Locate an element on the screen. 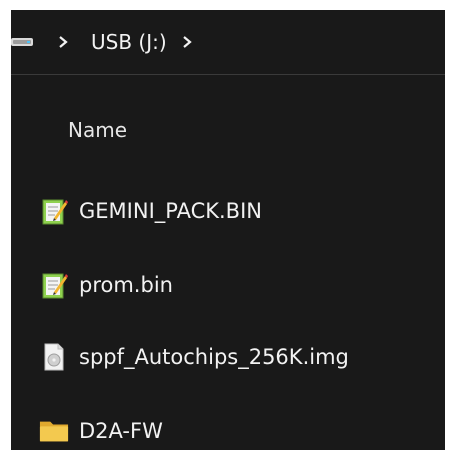 The width and height of the screenshot is (456, 459). usb-drive-icon is located at coordinates (23, 42).